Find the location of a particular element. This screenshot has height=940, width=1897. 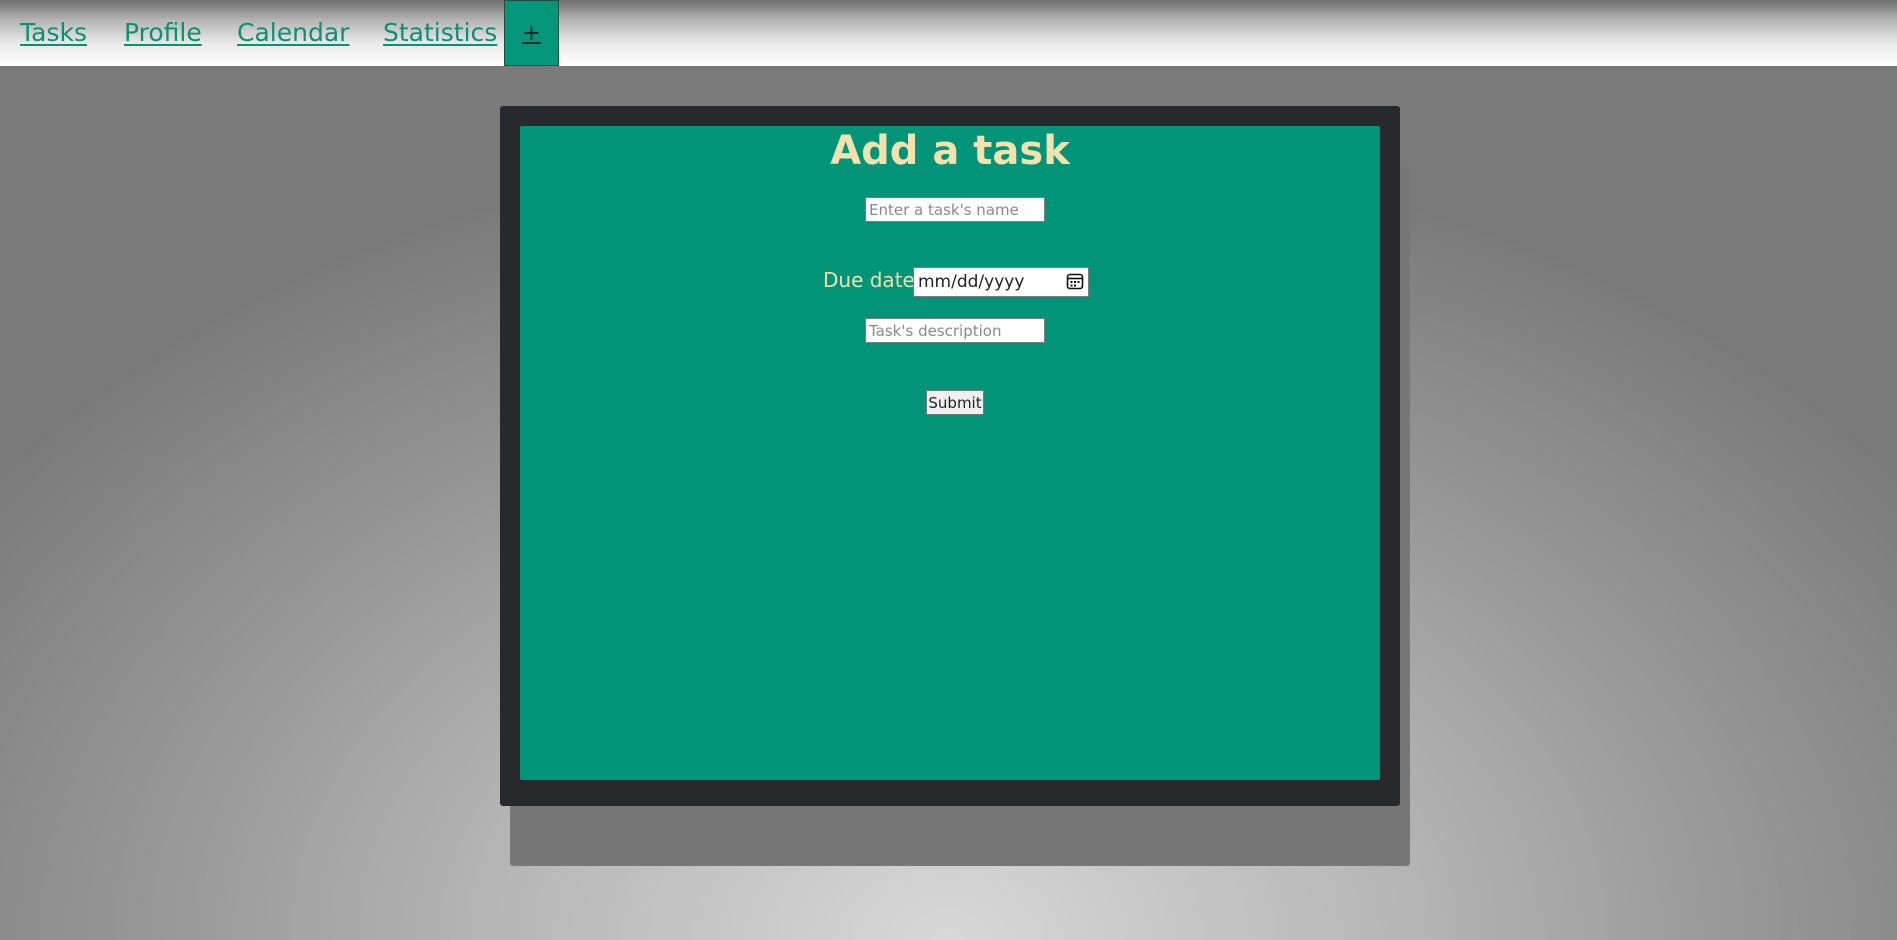

plus-icon: + is located at coordinates (531, 33).